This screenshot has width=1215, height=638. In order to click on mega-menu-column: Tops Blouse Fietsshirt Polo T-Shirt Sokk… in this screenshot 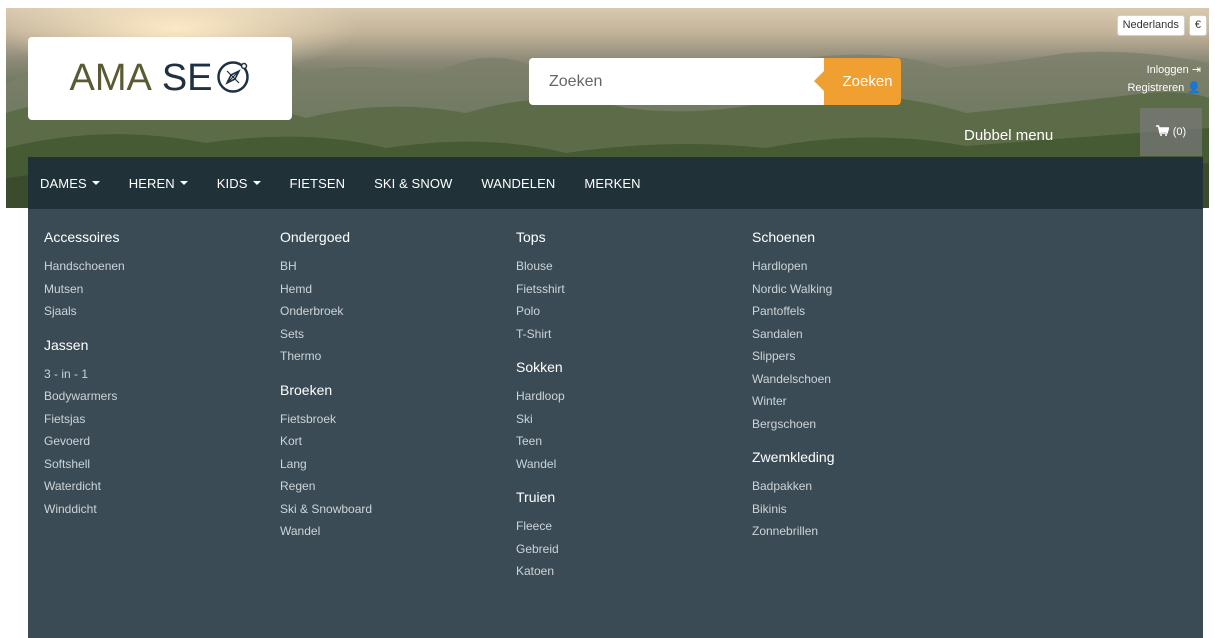, I will do `click(631, 413)`.